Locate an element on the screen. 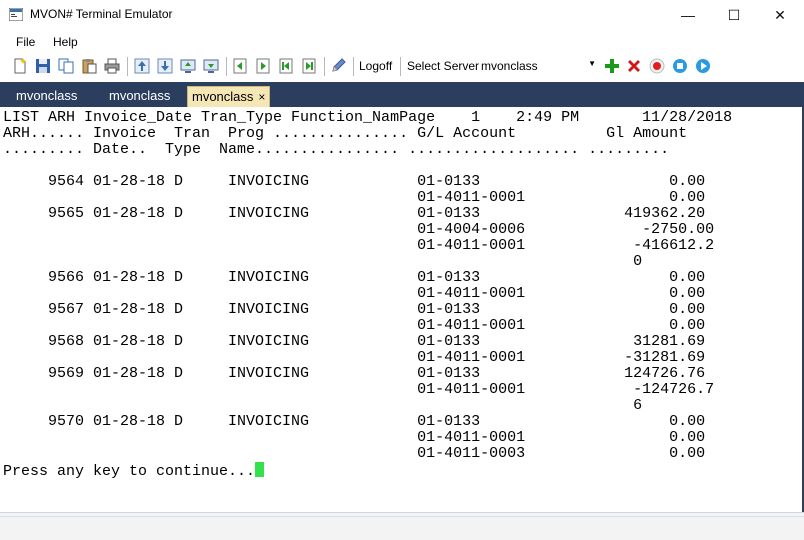  upload-icon is located at coordinates (142, 66).